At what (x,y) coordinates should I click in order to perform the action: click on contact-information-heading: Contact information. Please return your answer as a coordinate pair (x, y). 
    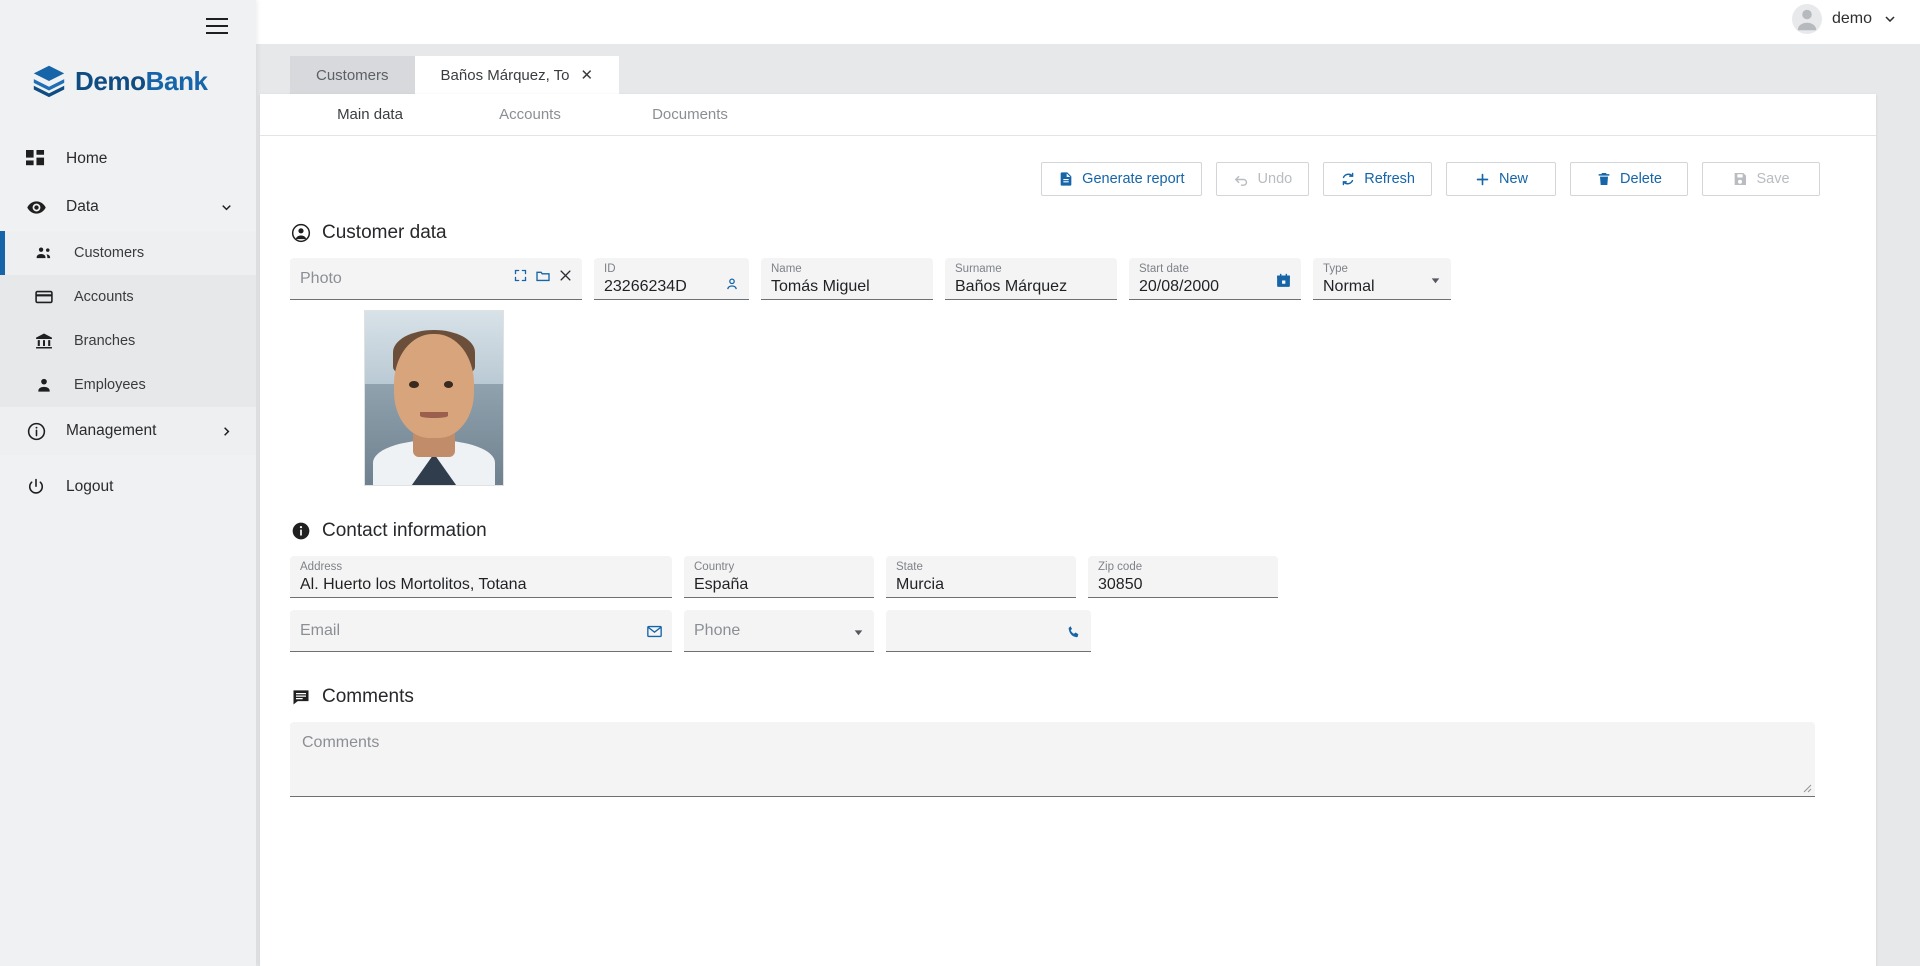
    Looking at the image, I should click on (1083, 514).